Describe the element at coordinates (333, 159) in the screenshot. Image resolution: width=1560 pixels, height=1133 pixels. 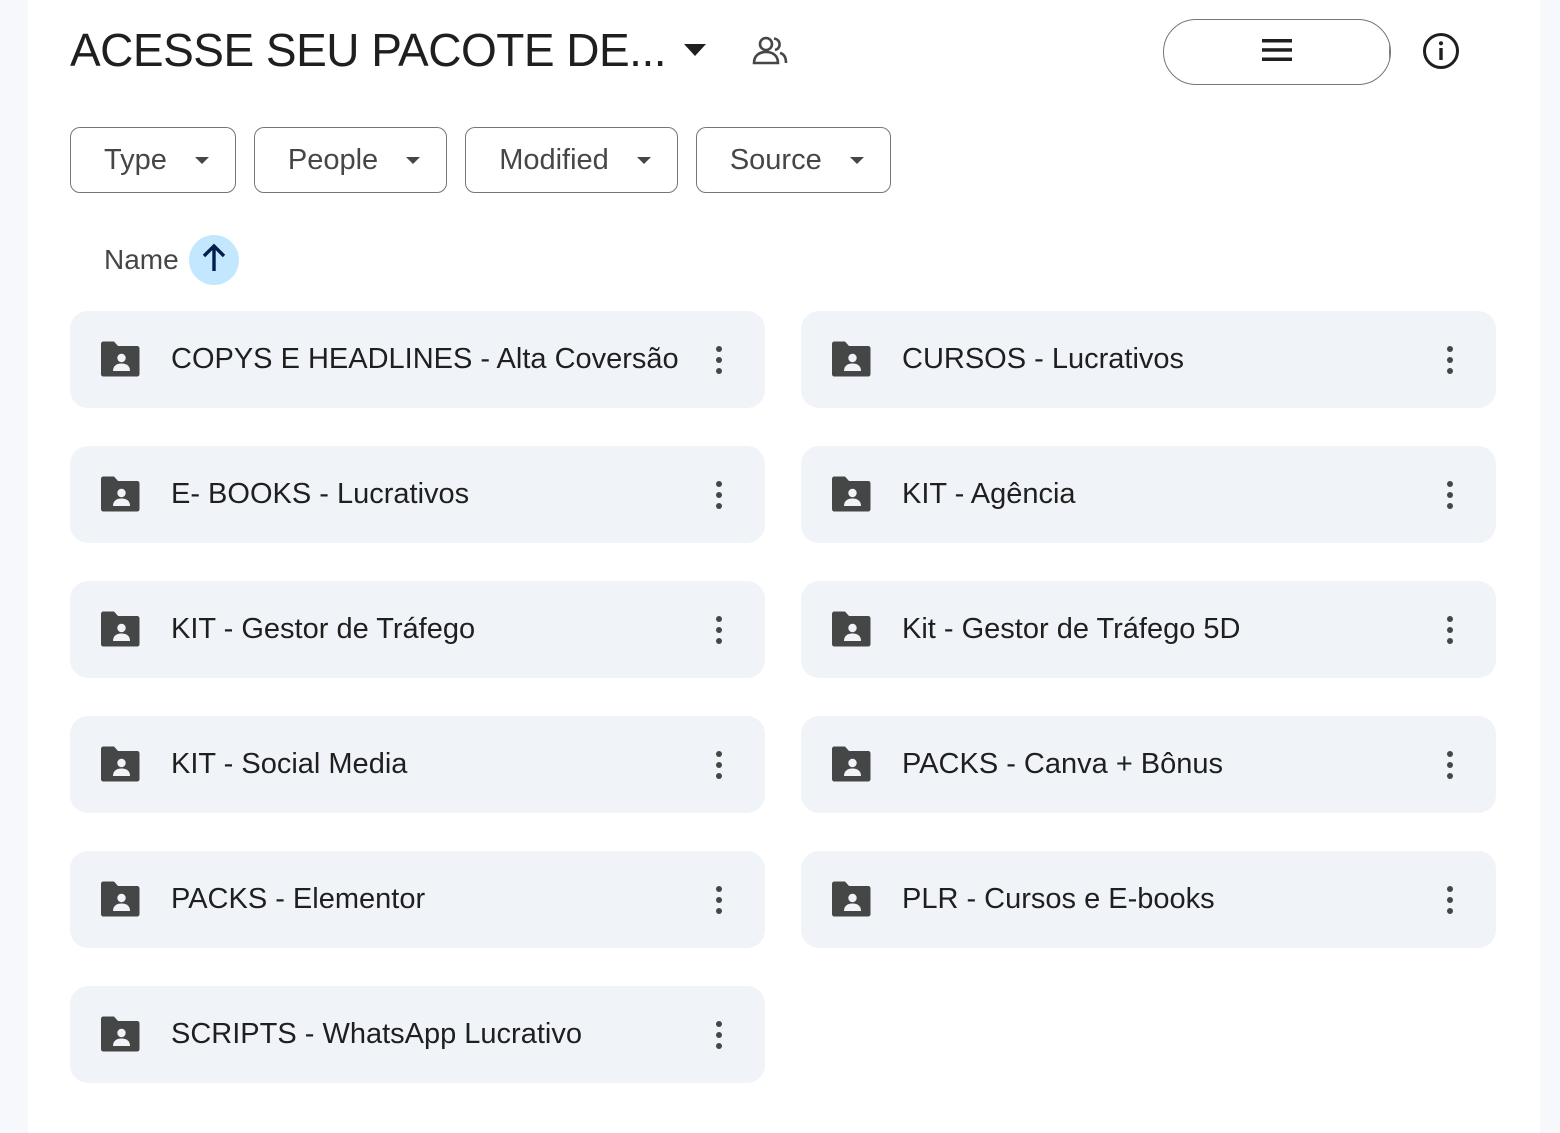
I see `filter-people-label: People` at that location.